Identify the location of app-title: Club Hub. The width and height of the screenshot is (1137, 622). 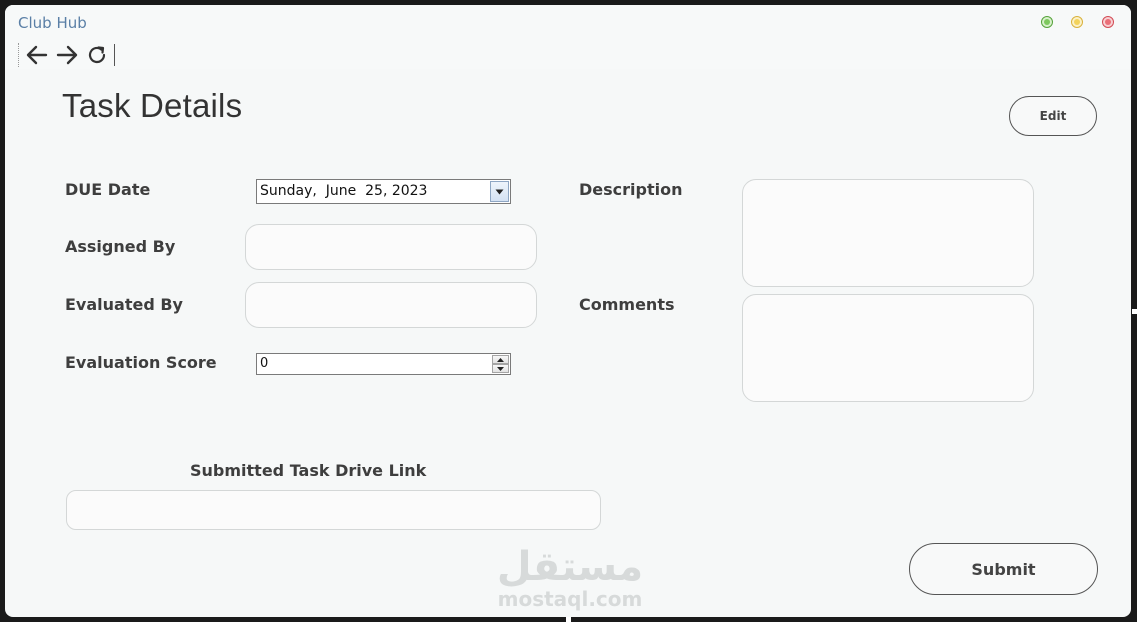
(52, 23).